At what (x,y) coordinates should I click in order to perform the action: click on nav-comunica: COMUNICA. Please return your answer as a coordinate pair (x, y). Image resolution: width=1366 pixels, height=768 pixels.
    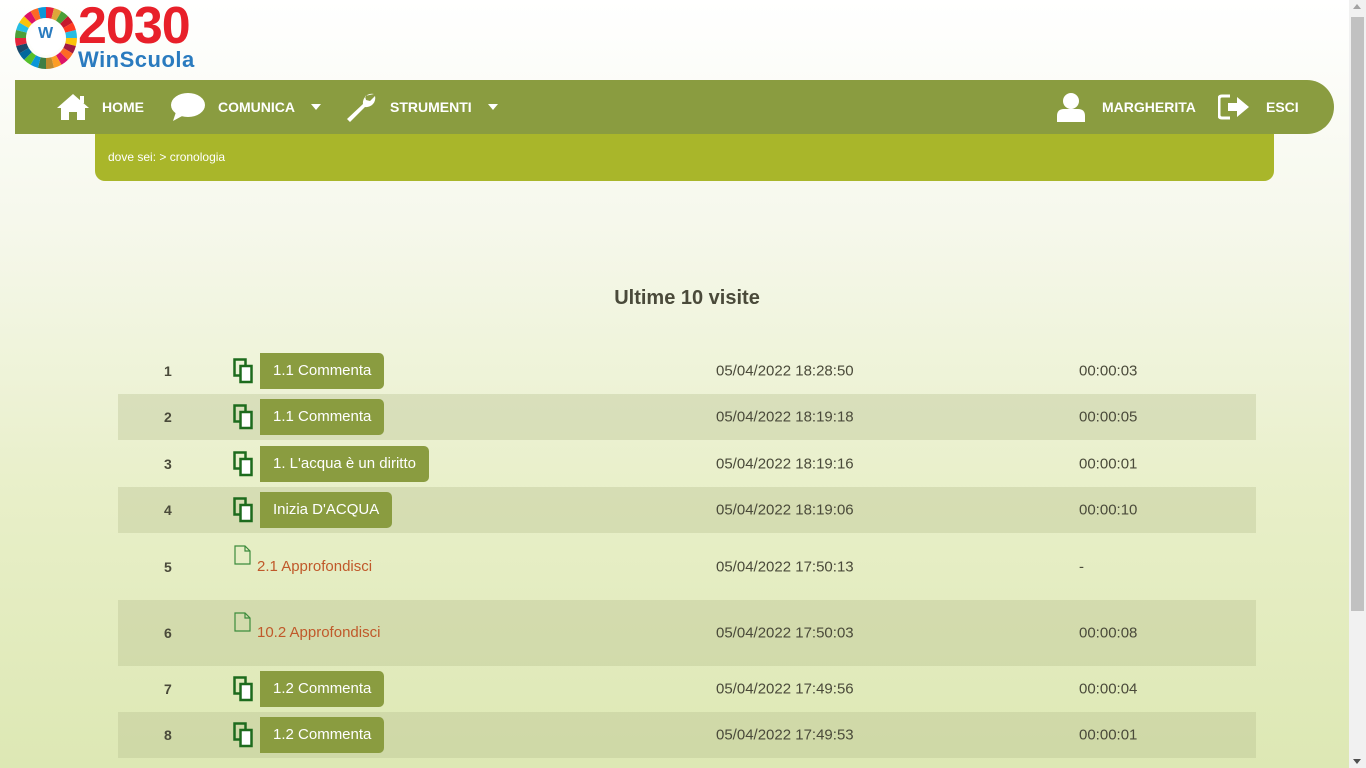
    Looking at the image, I should click on (245, 107).